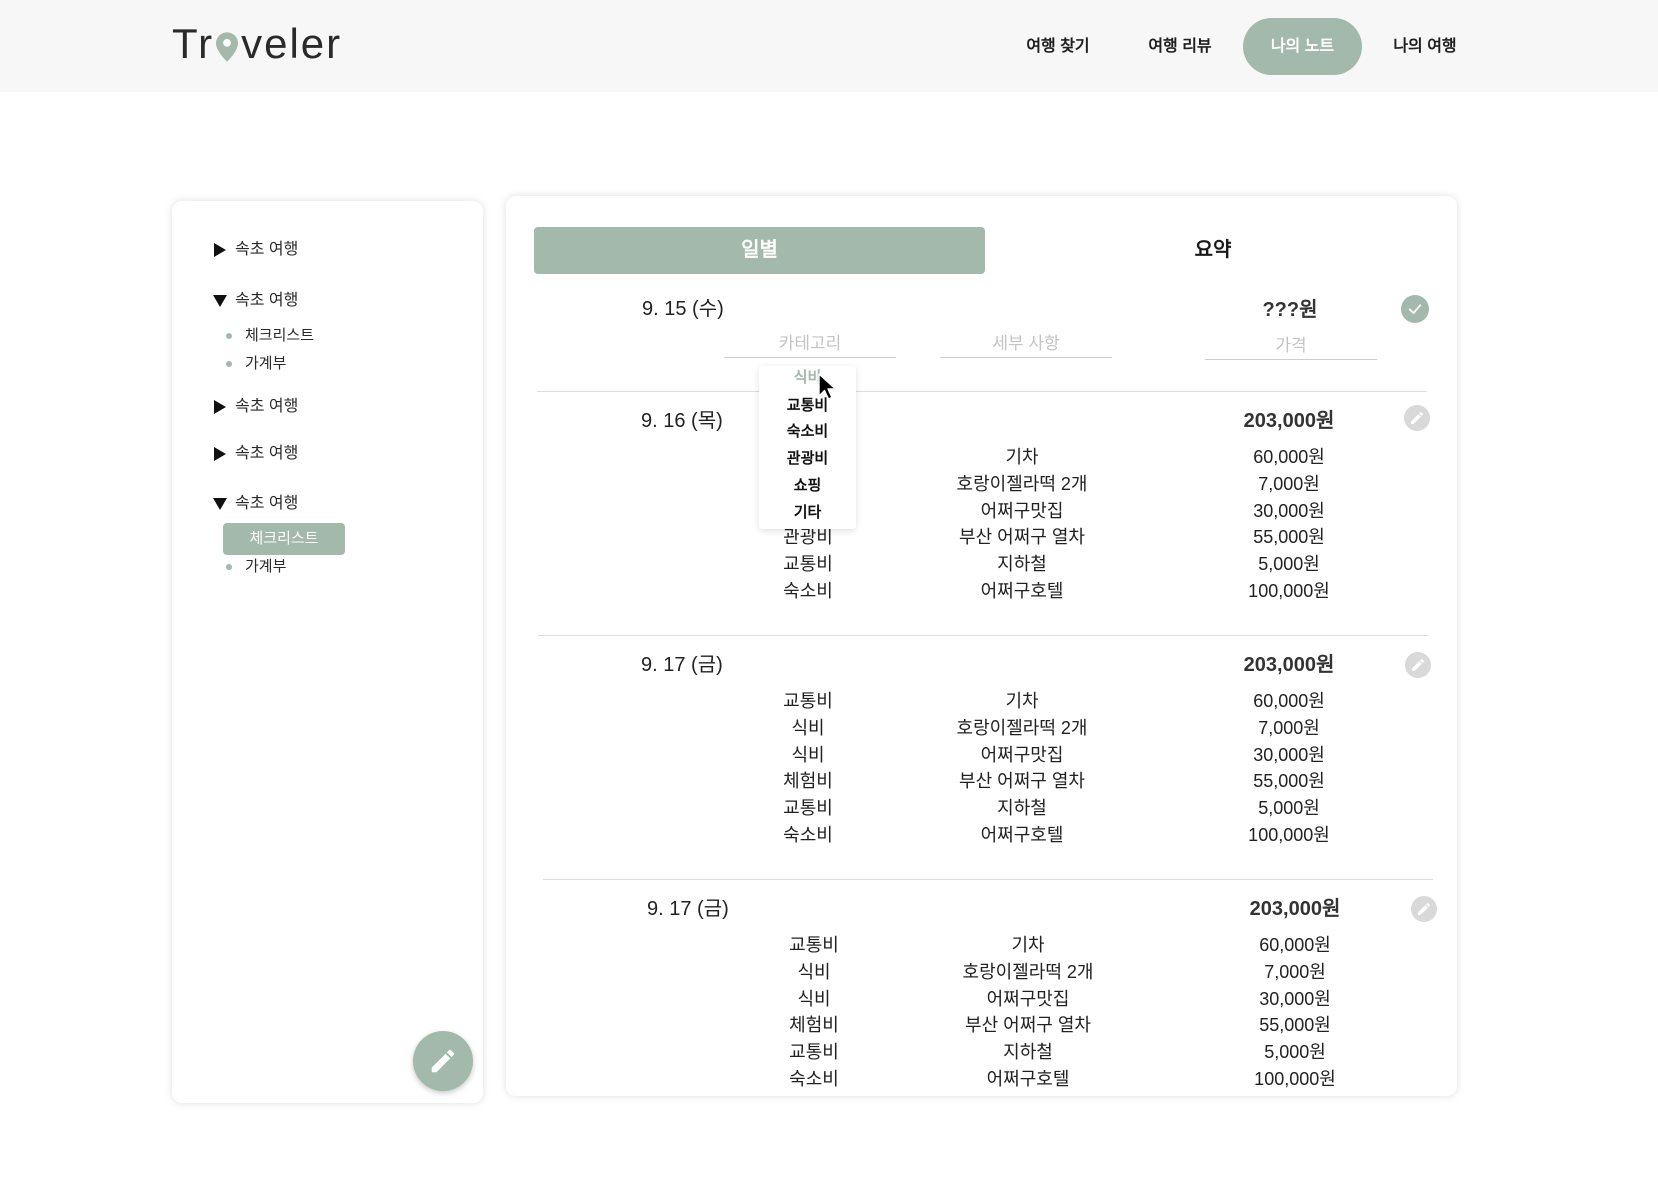  Describe the element at coordinates (1302, 46) in the screenshot. I see `nav-my-notes: 나의 노트` at that location.